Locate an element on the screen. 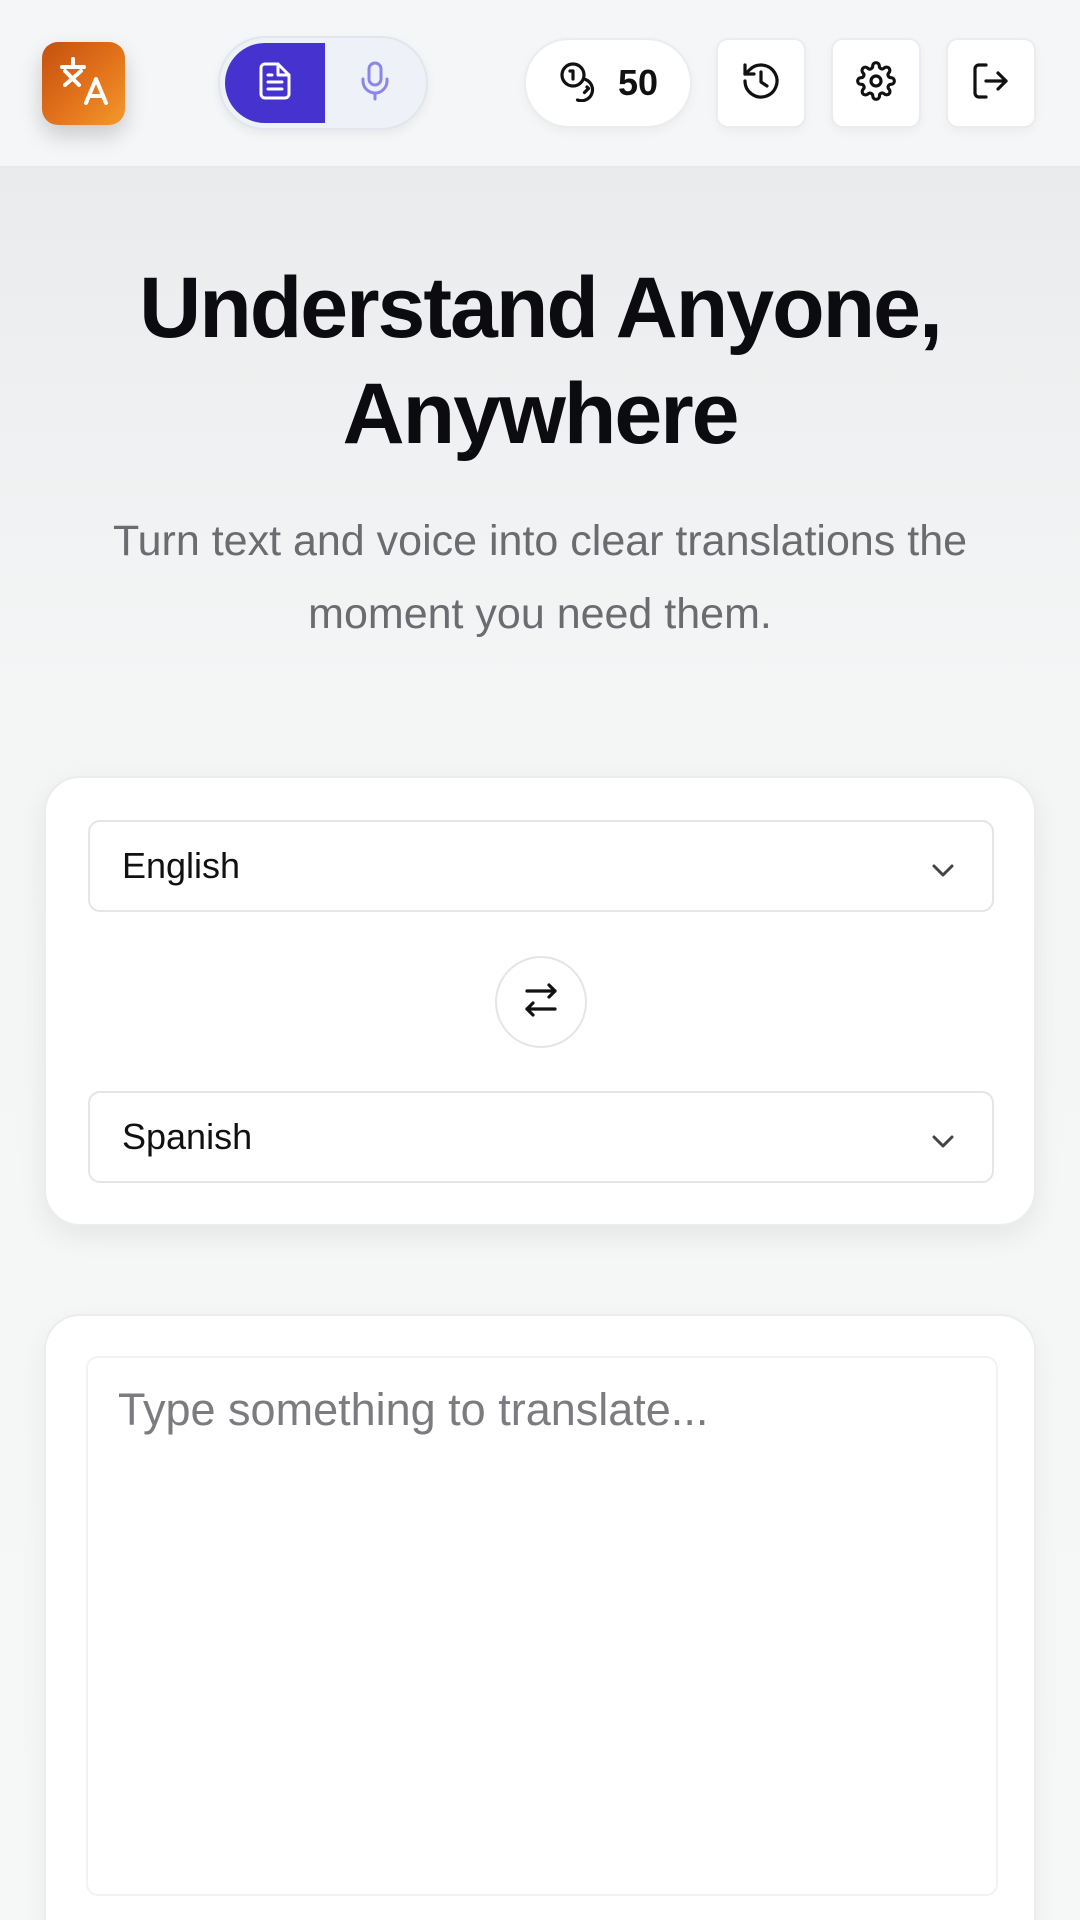 The width and height of the screenshot is (1080, 1920). history-button is located at coordinates (761, 83).